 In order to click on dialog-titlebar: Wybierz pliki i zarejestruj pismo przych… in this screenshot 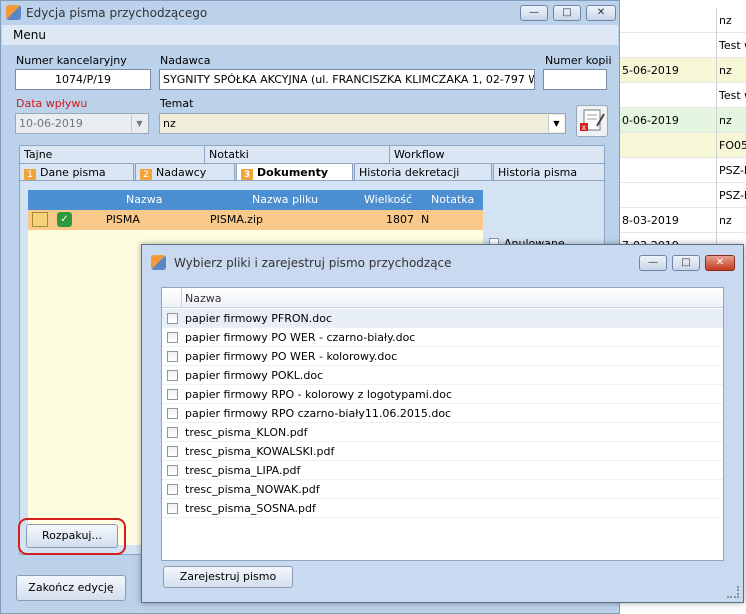, I will do `click(442, 262)`.